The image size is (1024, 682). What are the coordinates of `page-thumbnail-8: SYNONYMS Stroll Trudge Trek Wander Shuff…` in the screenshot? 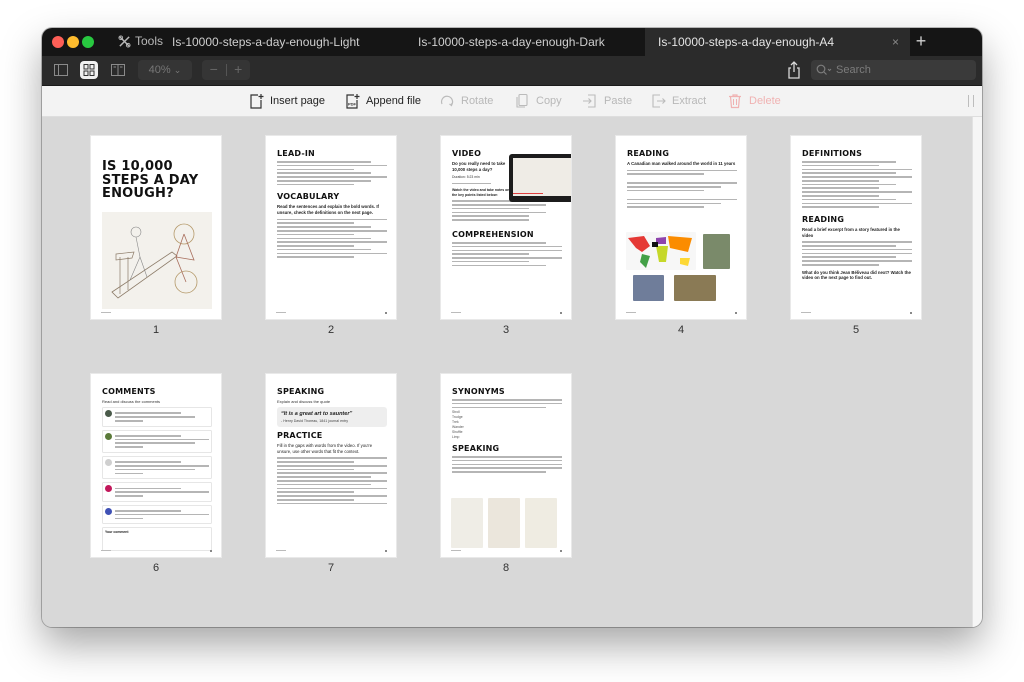 It's located at (506, 465).